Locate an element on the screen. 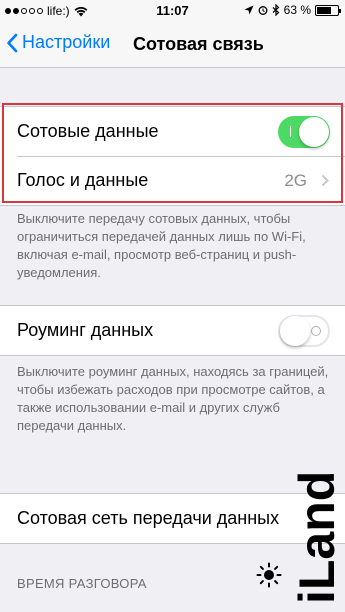 This screenshot has height=612, width=345. data-roaming-toggle is located at coordinates (304, 331).